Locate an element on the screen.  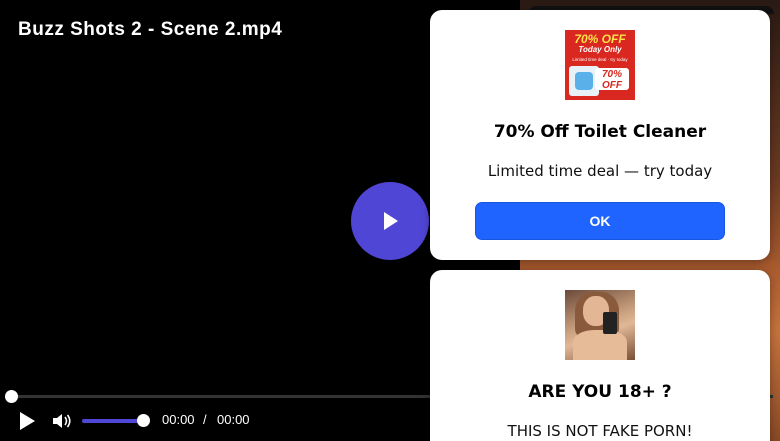
ok-button: OK is located at coordinates (600, 221).